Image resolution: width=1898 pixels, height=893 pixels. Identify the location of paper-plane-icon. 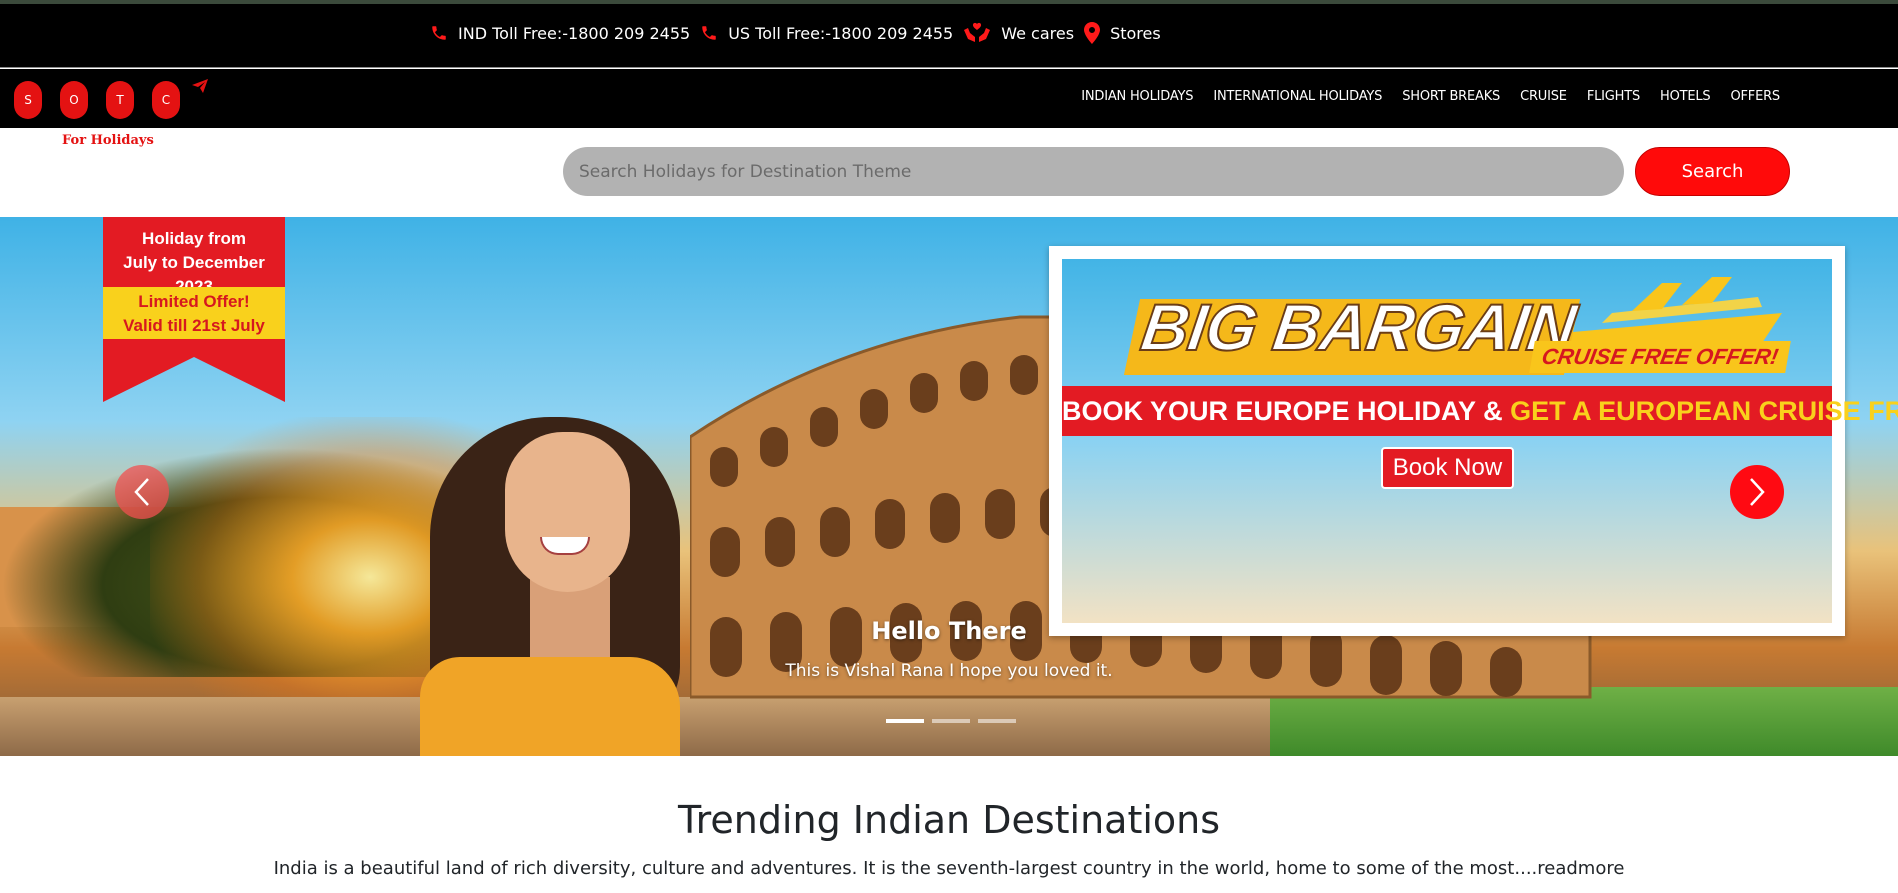
(200, 86).